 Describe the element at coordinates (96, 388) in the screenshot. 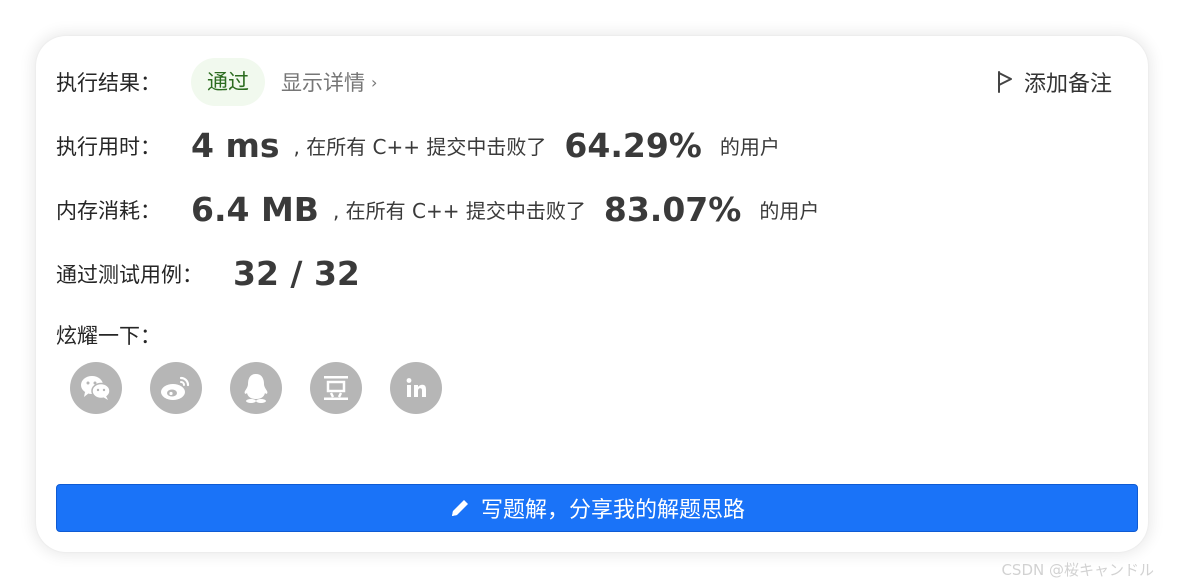

I see `wechat-icon` at that location.